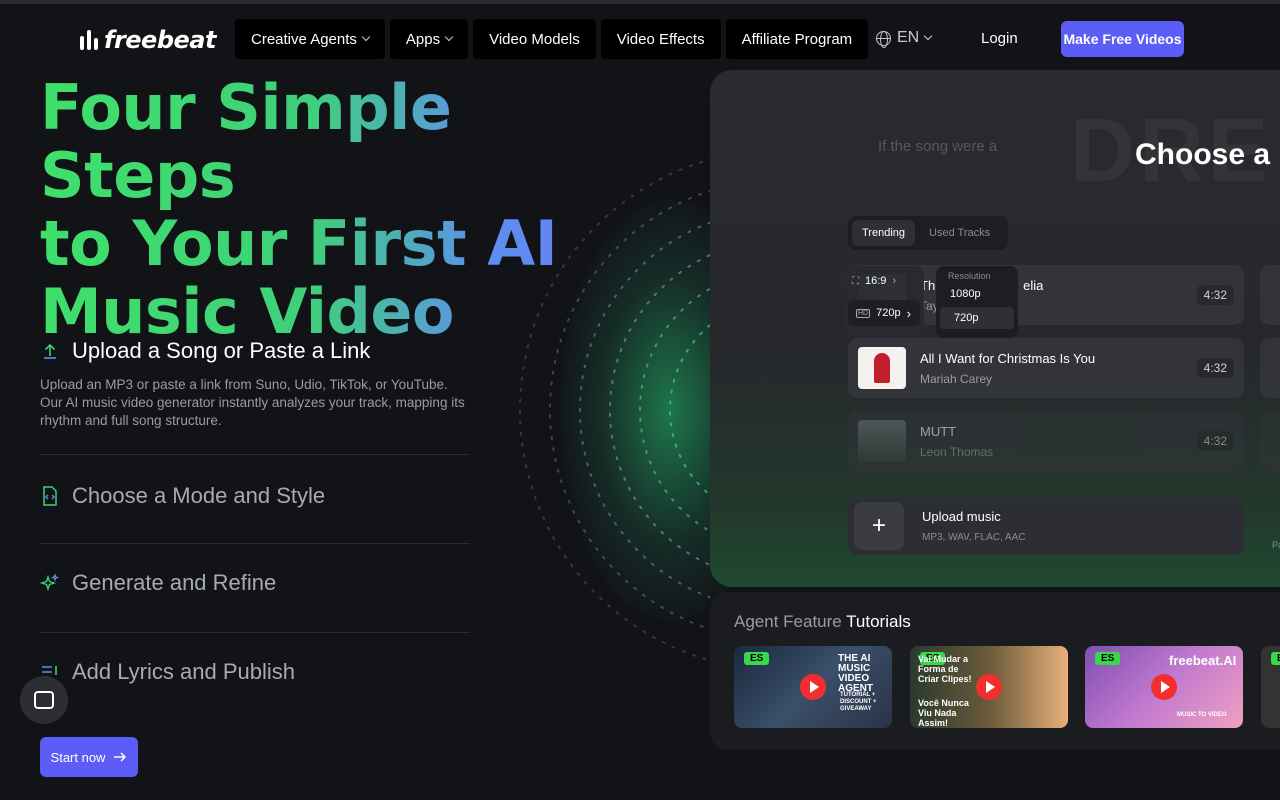  I want to click on nav-label: Video Models, so click(534, 39).